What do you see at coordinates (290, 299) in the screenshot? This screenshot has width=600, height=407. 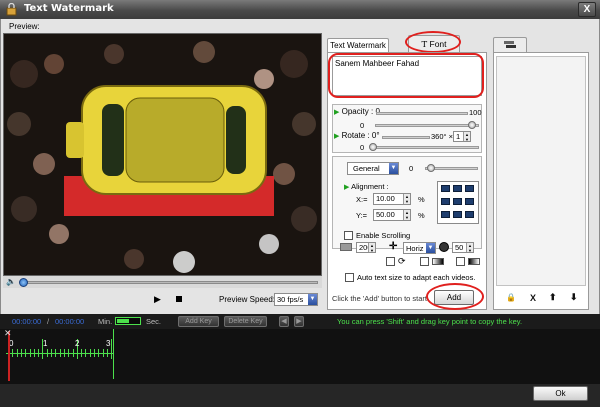 I see `preview-speed-value: 30 fps/s` at bounding box center [290, 299].